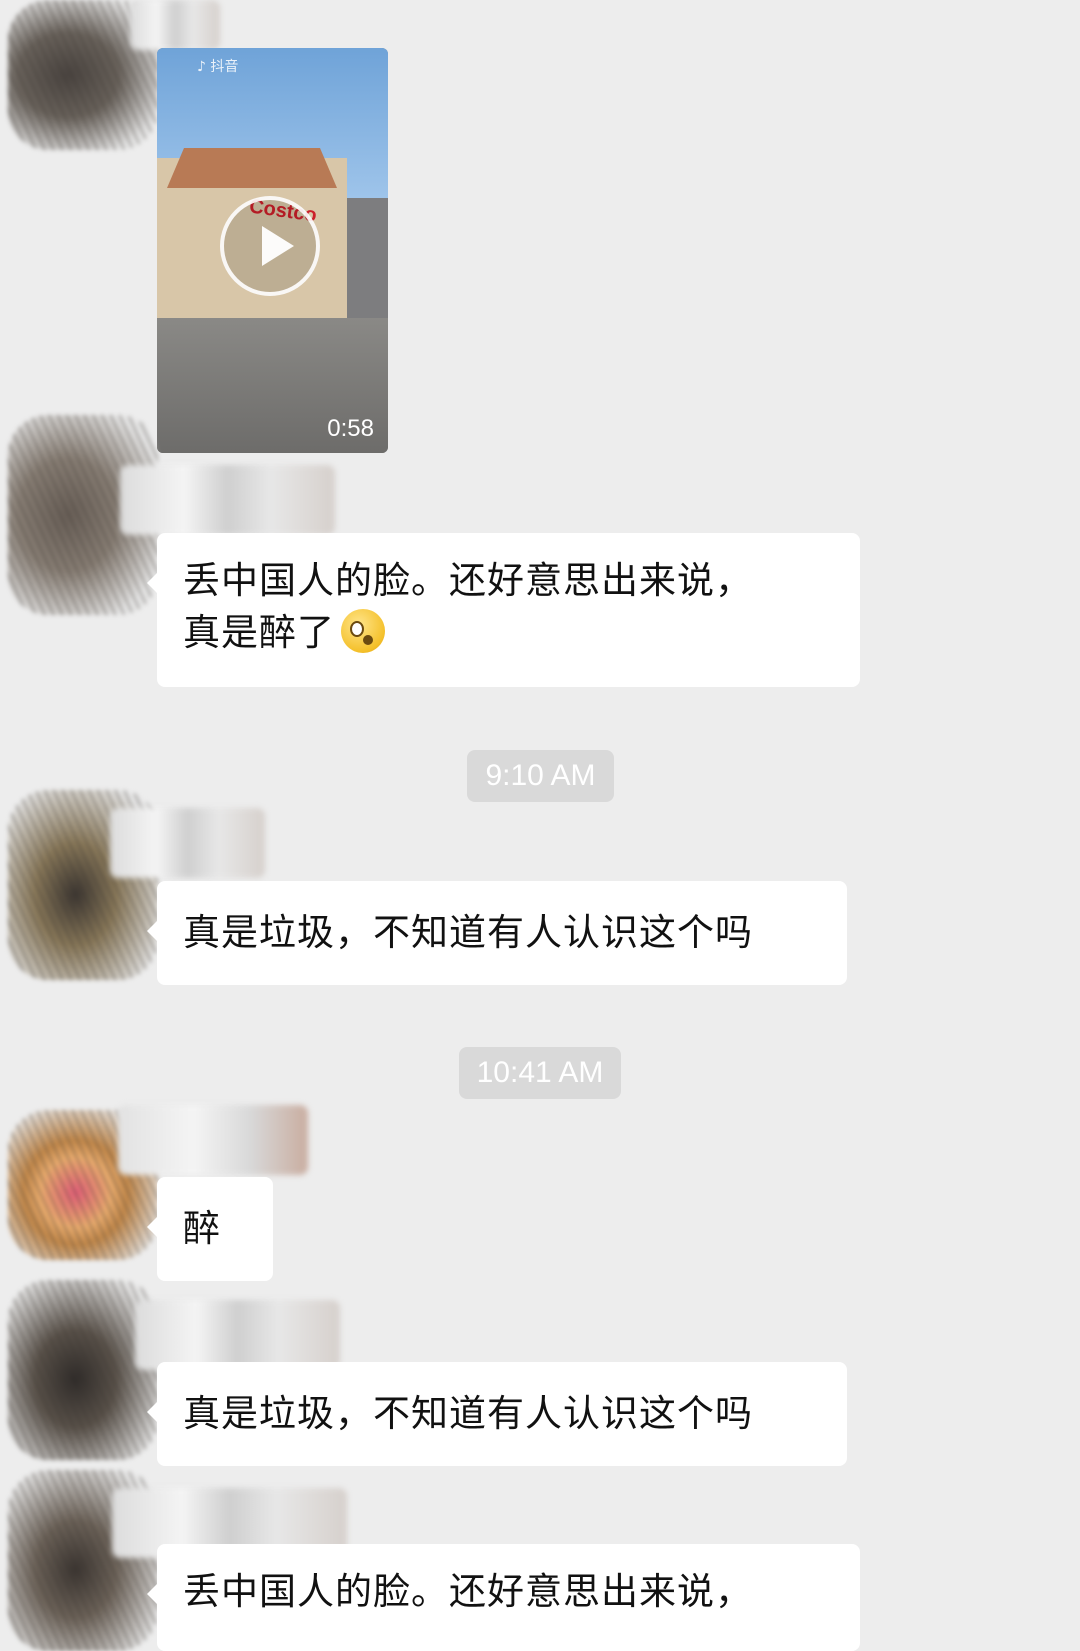 The width and height of the screenshot is (1080, 1651). Describe the element at coordinates (259, 632) in the screenshot. I see `message-text: 真是醉了` at that location.